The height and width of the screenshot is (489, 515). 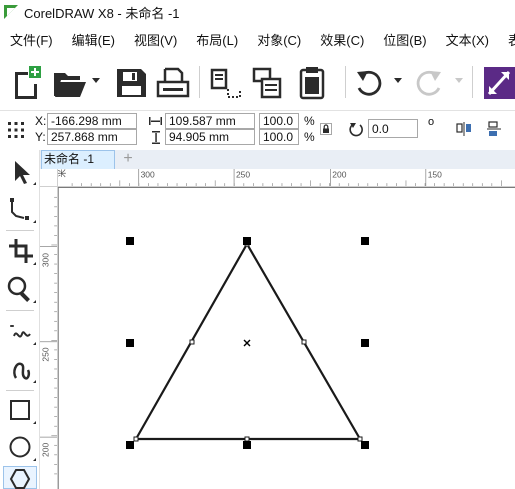 I want to click on ellipse-tool-icon, so click(x=20, y=447).